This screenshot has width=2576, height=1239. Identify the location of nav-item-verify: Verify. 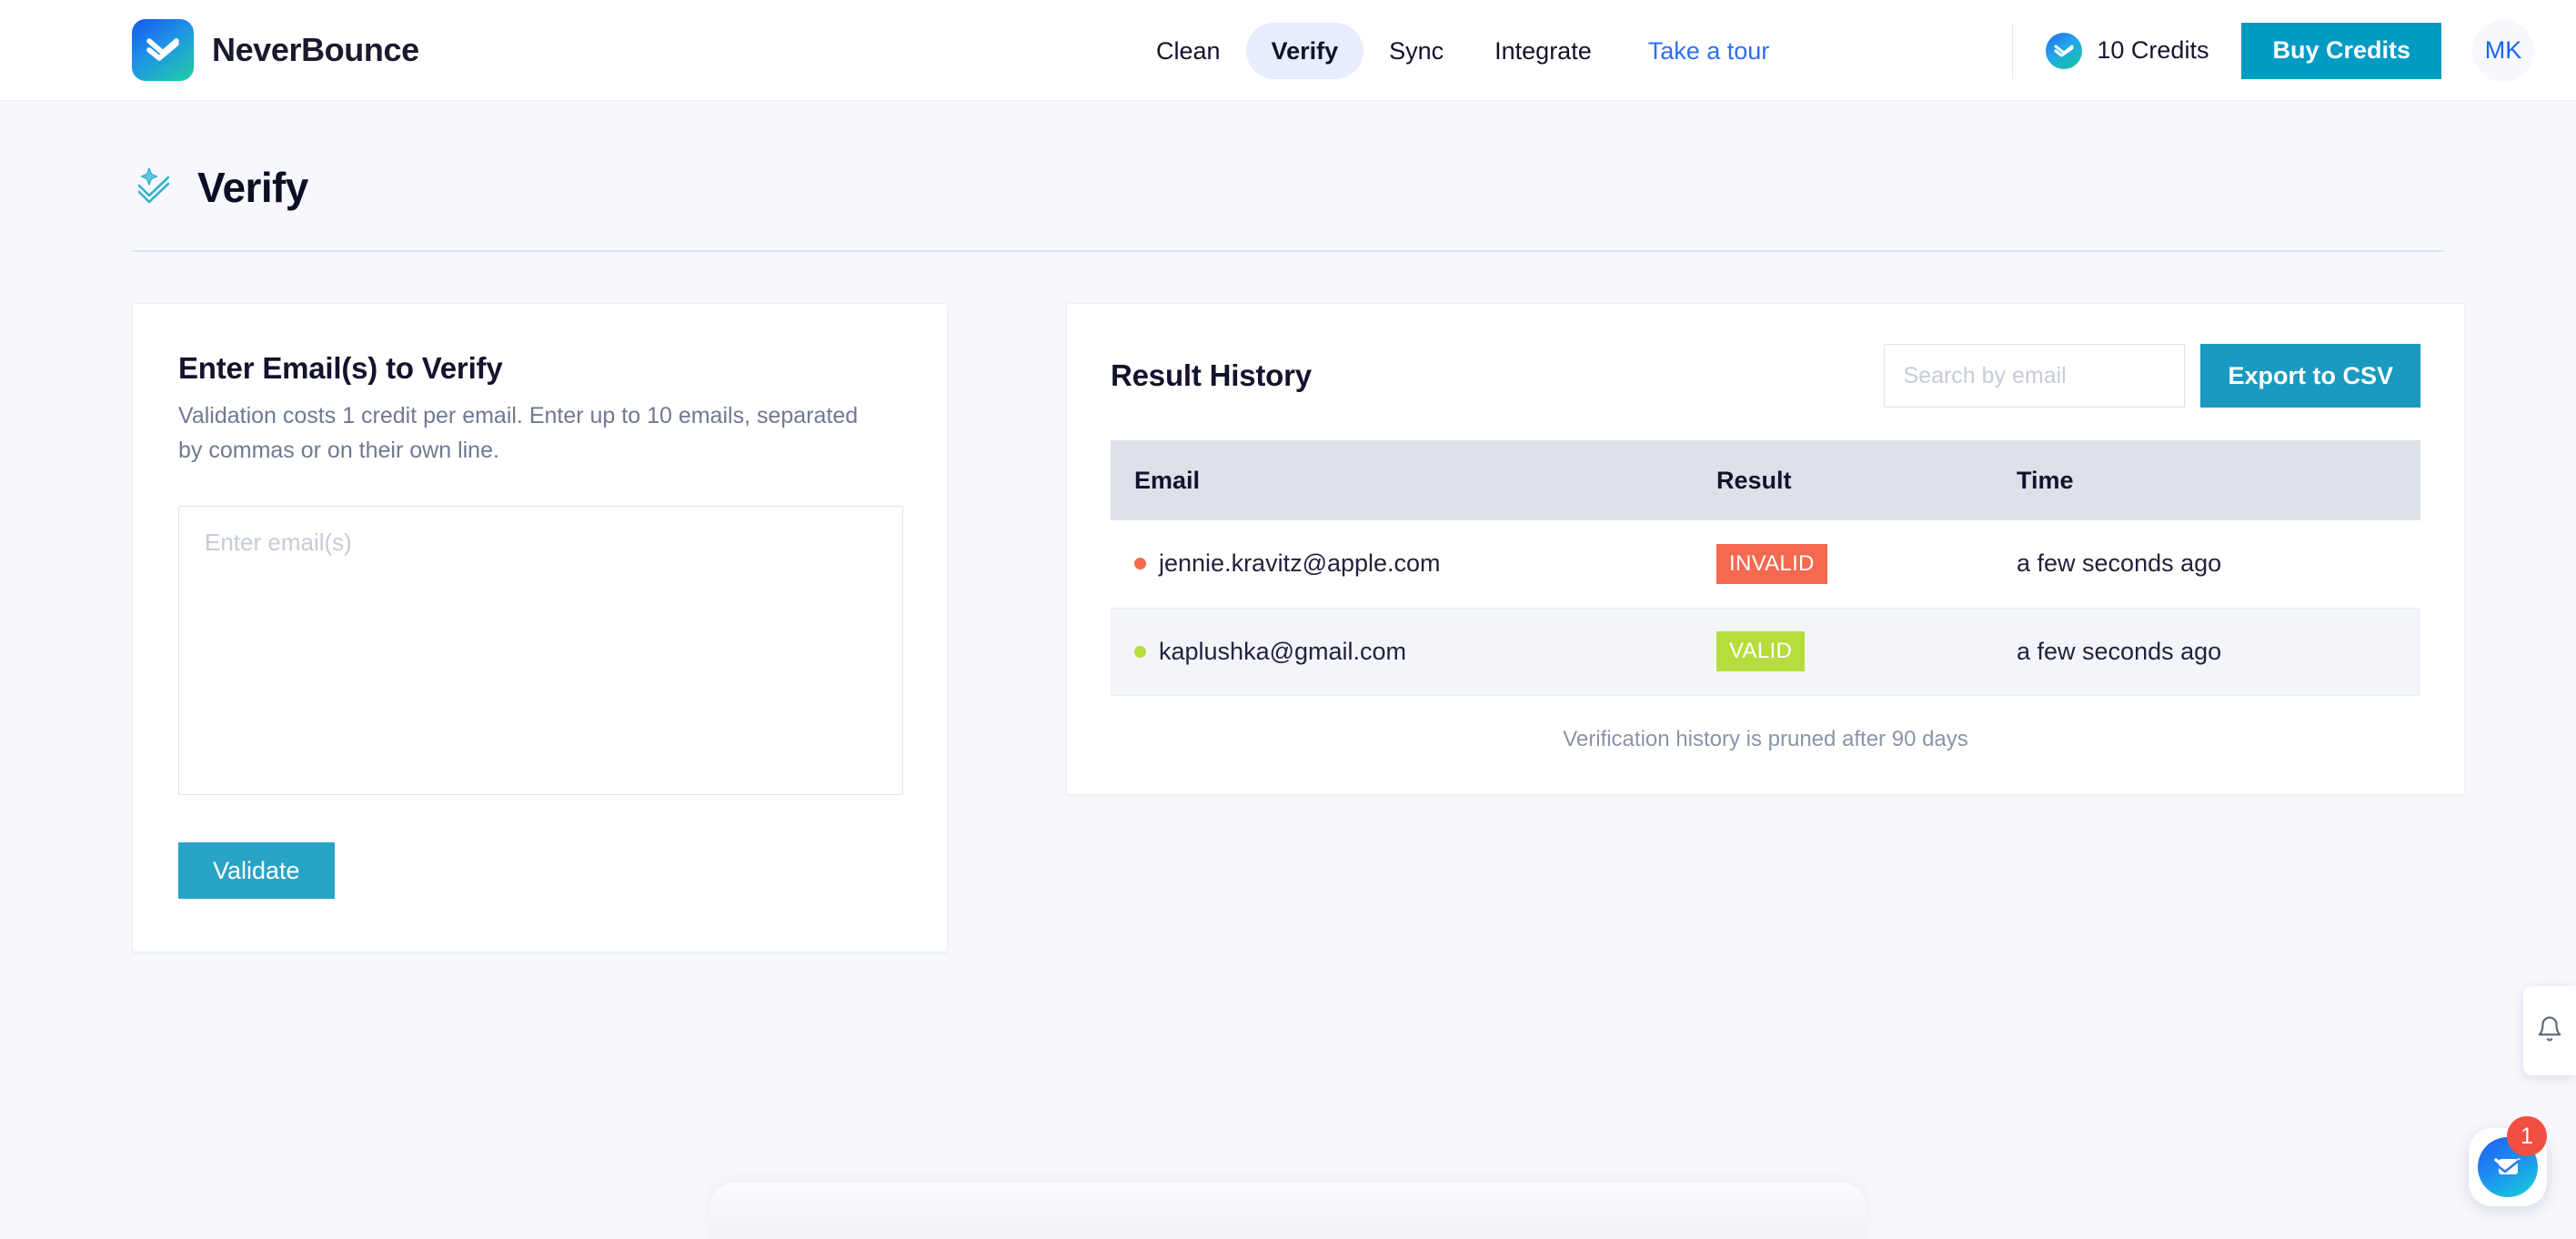
(1304, 50).